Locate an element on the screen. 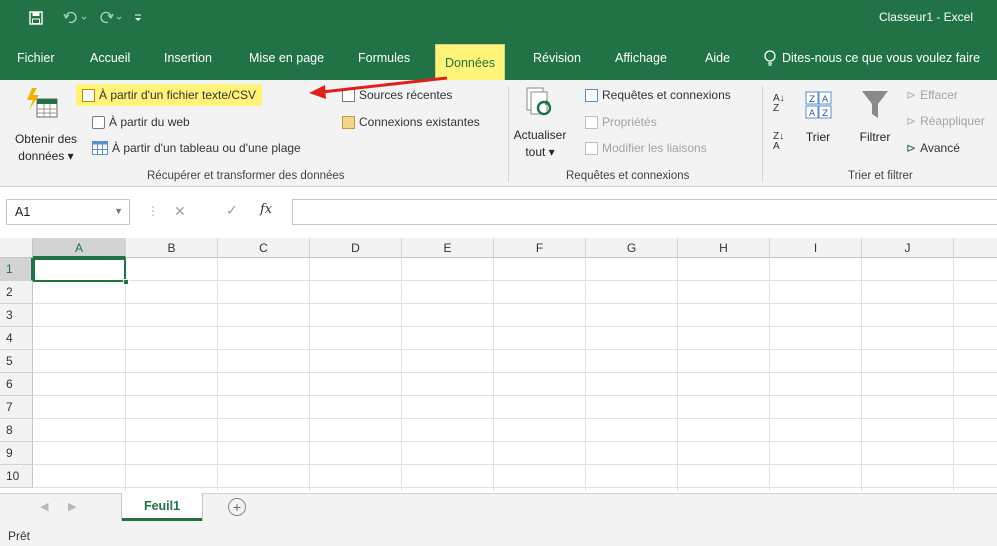 This screenshot has height=546, width=997. get-data-label-2: données ▾ is located at coordinates (46, 156).